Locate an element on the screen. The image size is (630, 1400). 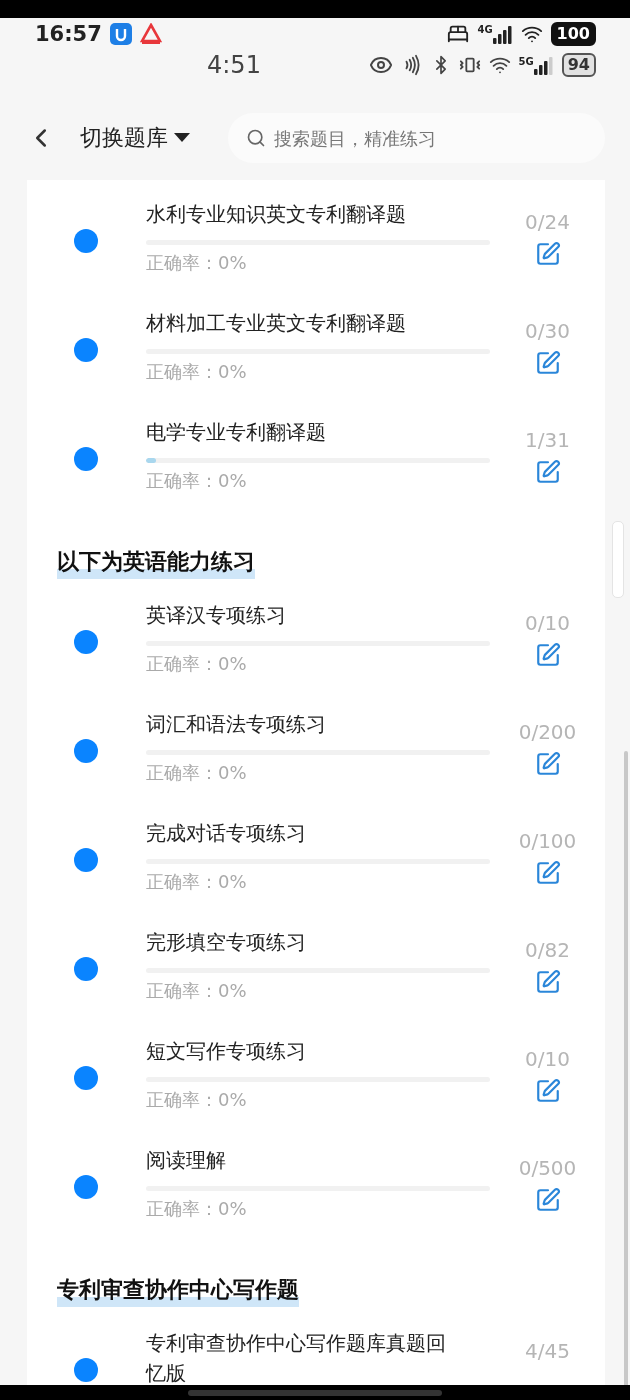
item-title: 英译汉专项练习 is located at coordinates (216, 615).